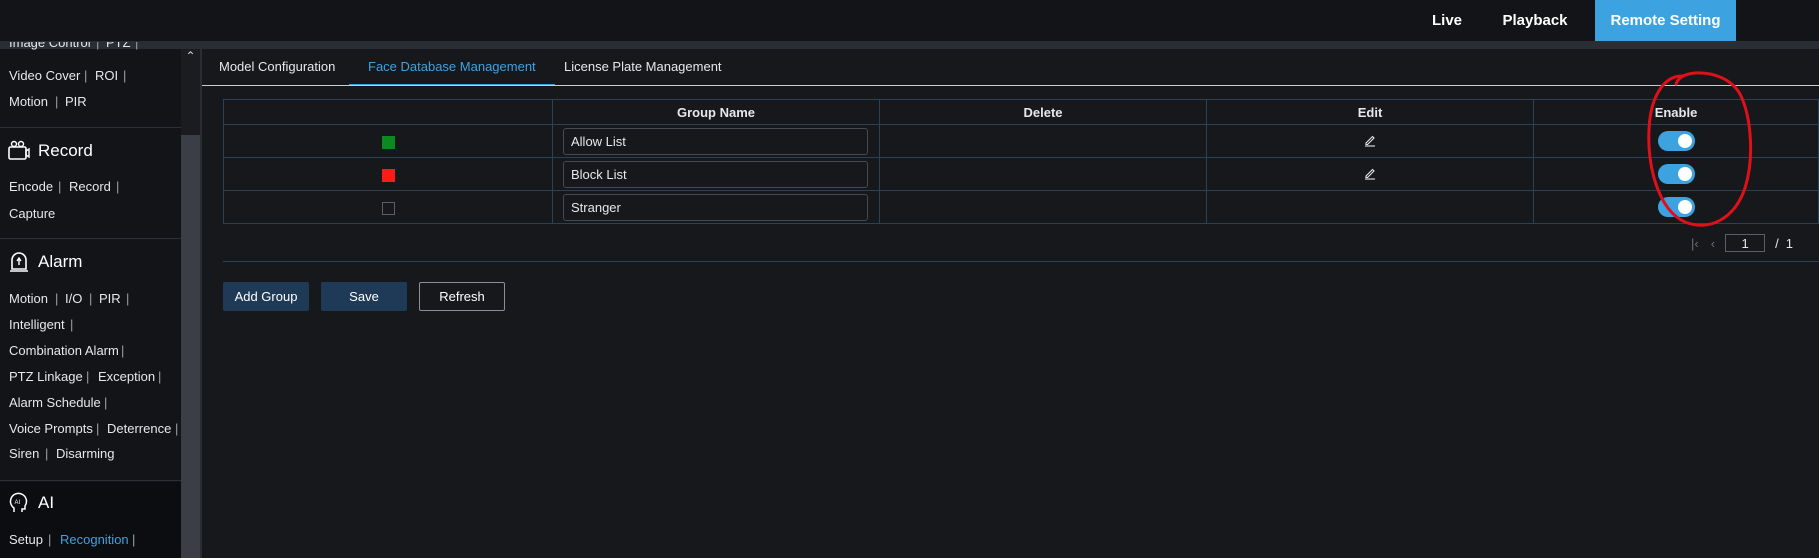 This screenshot has width=1819, height=558. What do you see at coordinates (388, 112) in the screenshot?
I see `header-color` at bounding box center [388, 112].